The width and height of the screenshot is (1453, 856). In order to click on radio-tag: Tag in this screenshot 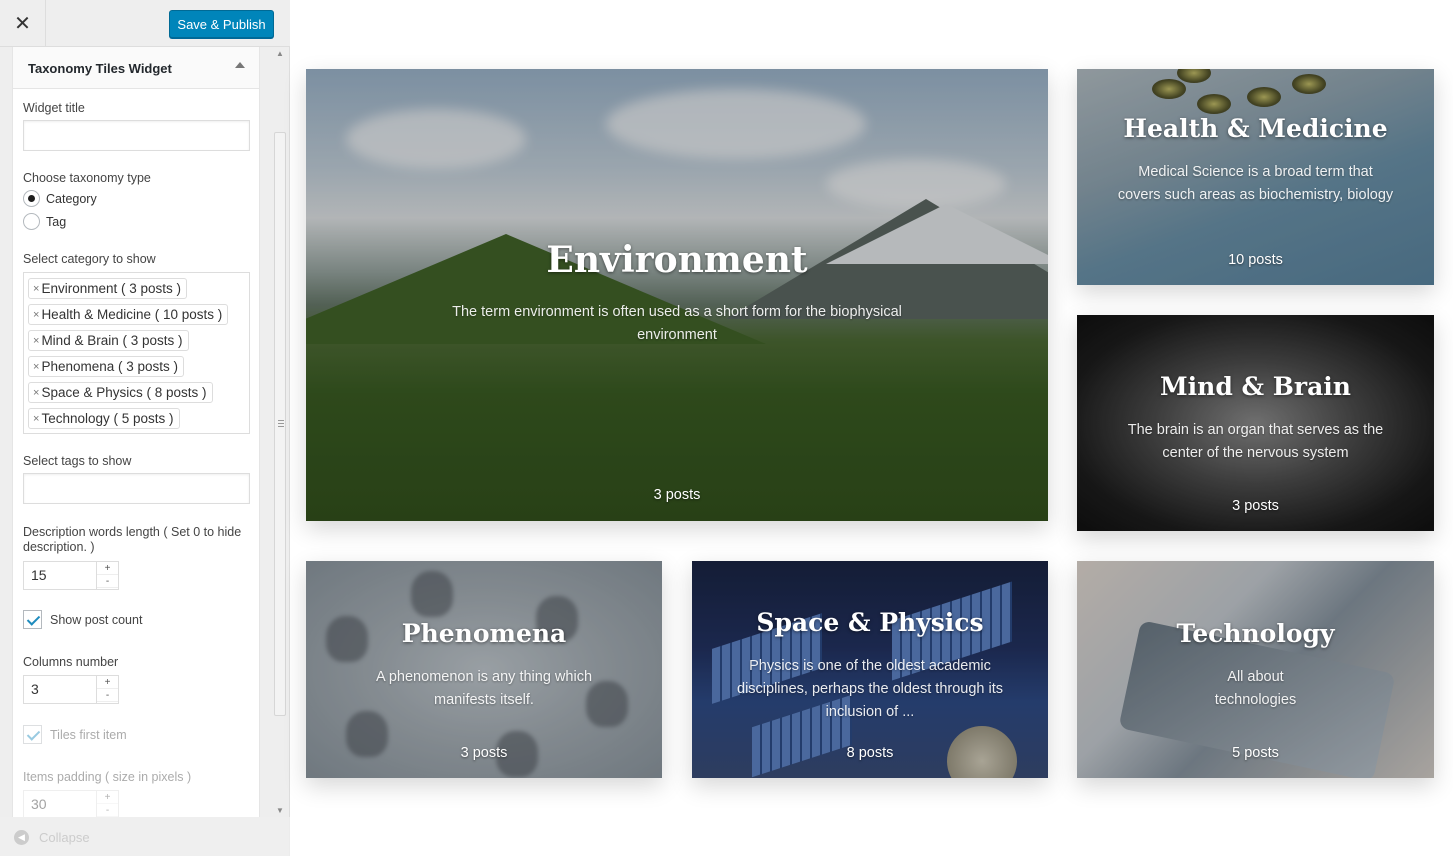, I will do `click(44, 221)`.